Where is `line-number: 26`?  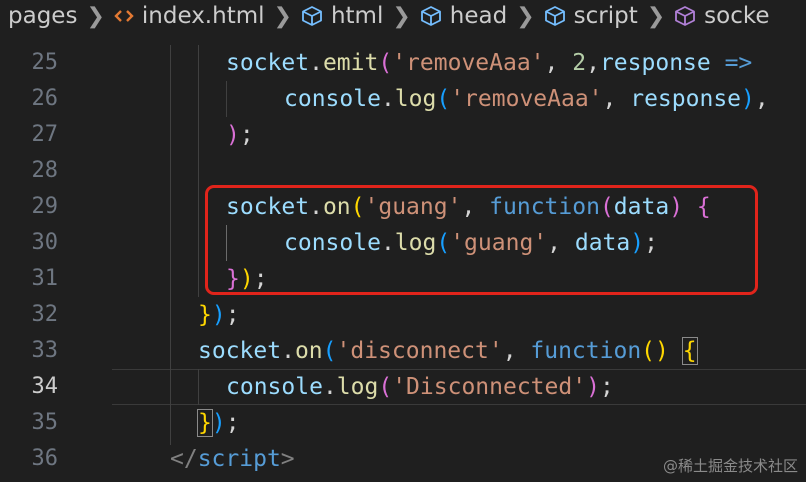
line-number: 26 is located at coordinates (45, 98).